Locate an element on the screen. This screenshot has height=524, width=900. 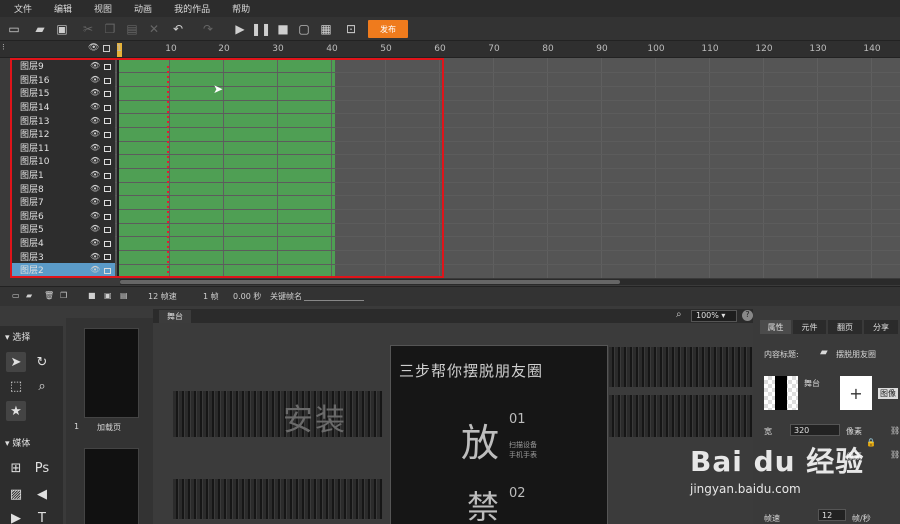
transform-icon: ⬚ is located at coordinates (16, 386).